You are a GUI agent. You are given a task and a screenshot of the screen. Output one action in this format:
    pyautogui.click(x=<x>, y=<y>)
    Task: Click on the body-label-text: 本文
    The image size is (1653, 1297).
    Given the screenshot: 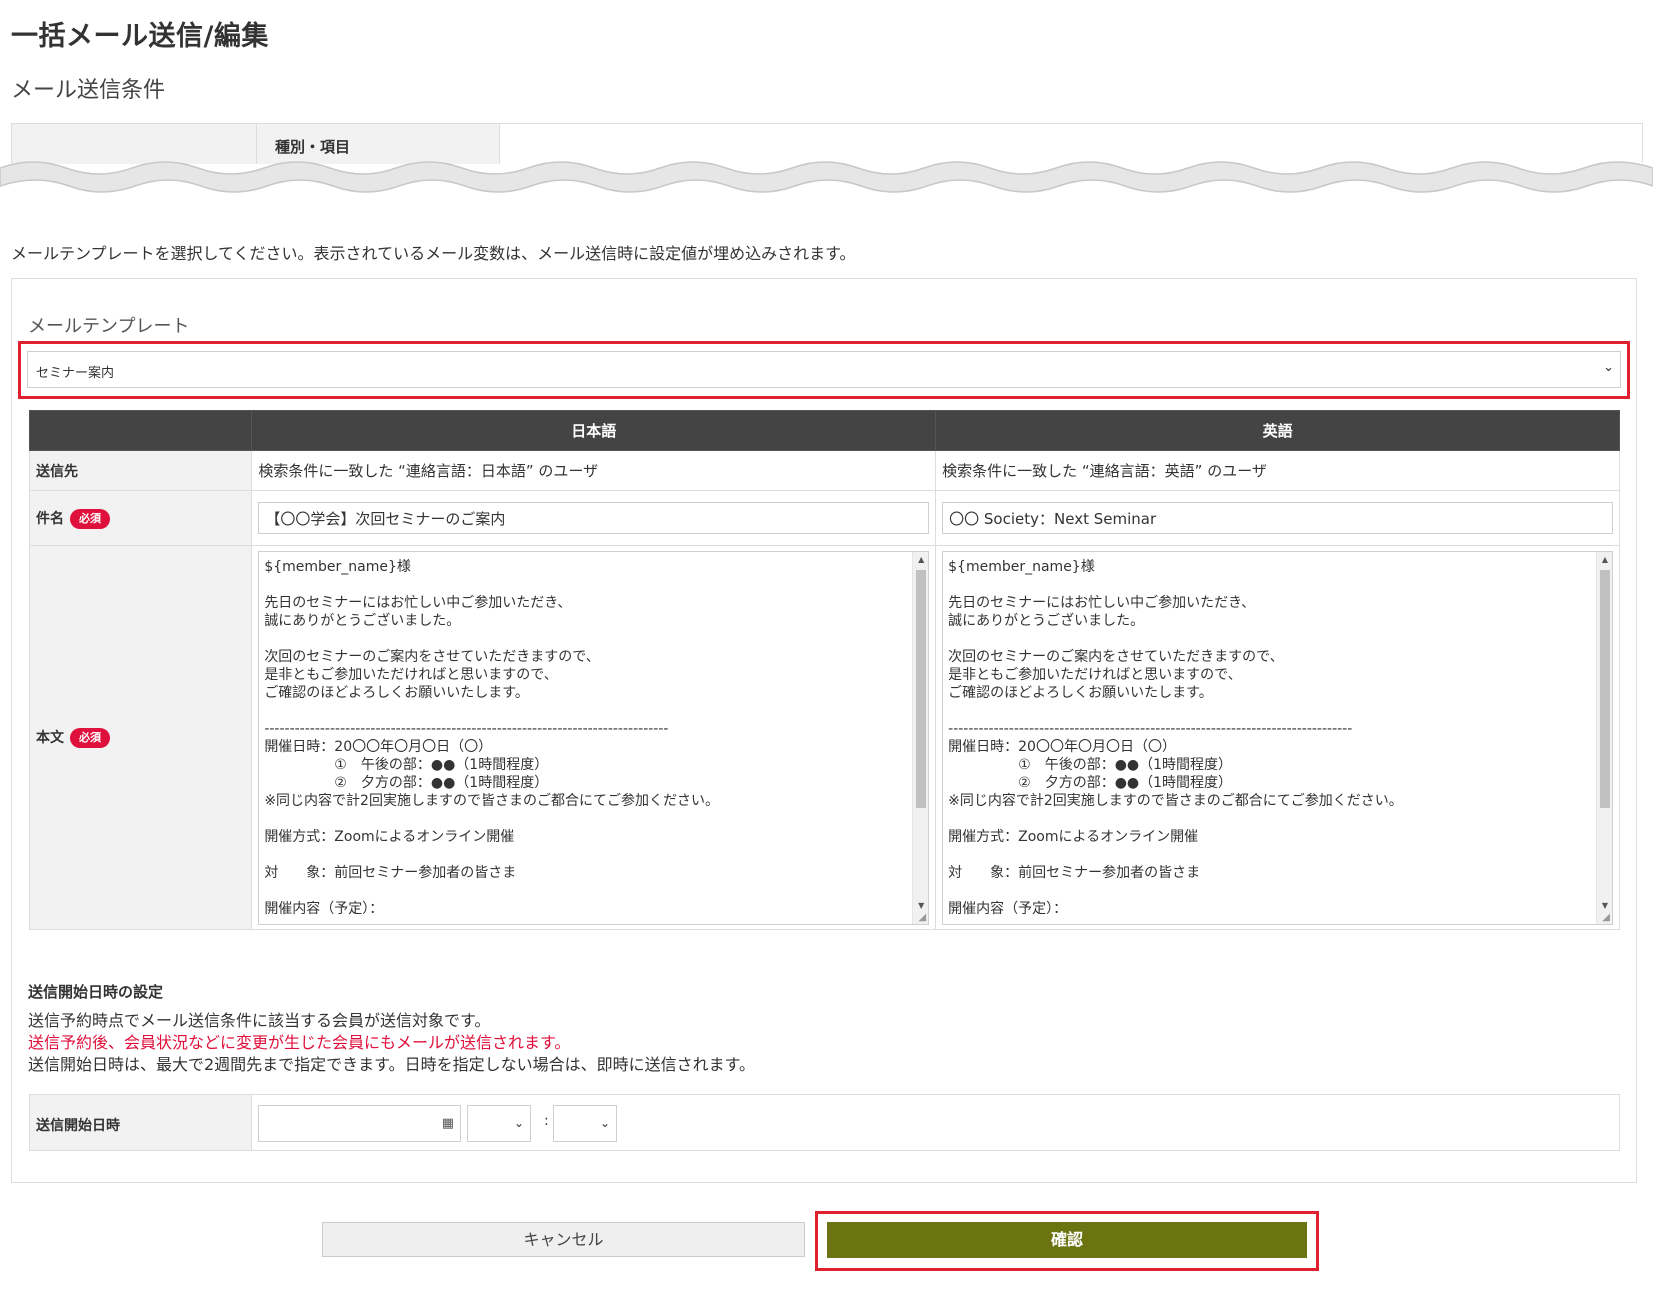 What is the action you would take?
    pyautogui.click(x=50, y=738)
    